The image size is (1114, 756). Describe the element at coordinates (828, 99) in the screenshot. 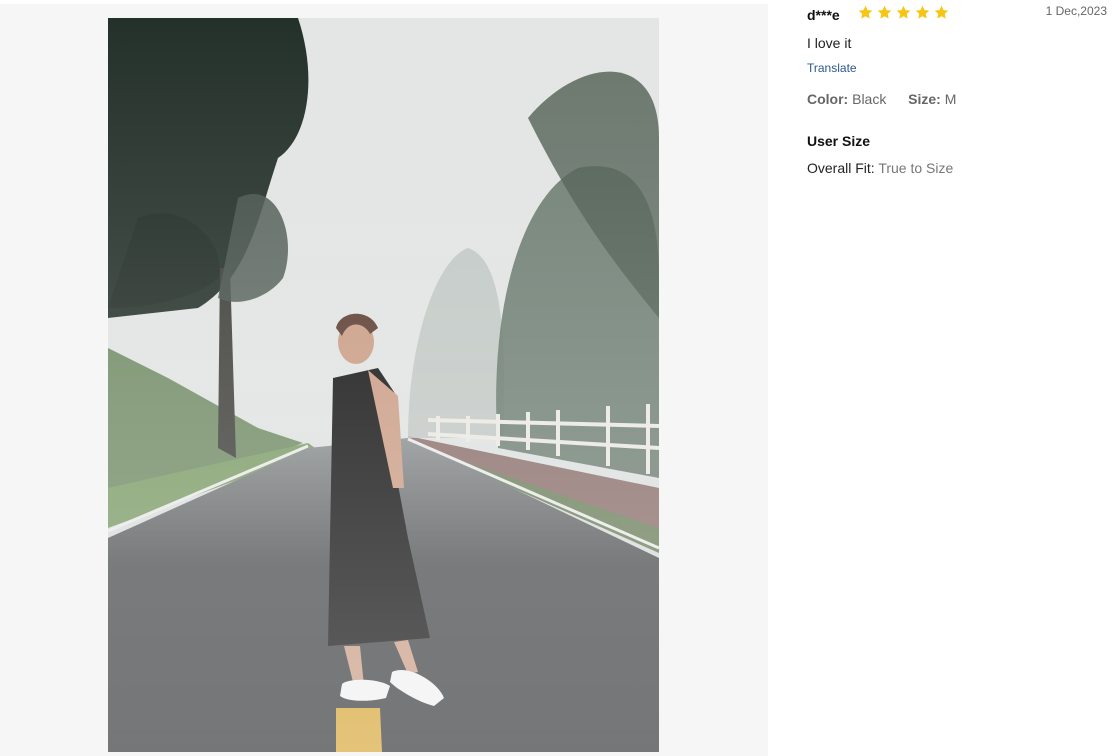

I see `color-label: Color:` at that location.